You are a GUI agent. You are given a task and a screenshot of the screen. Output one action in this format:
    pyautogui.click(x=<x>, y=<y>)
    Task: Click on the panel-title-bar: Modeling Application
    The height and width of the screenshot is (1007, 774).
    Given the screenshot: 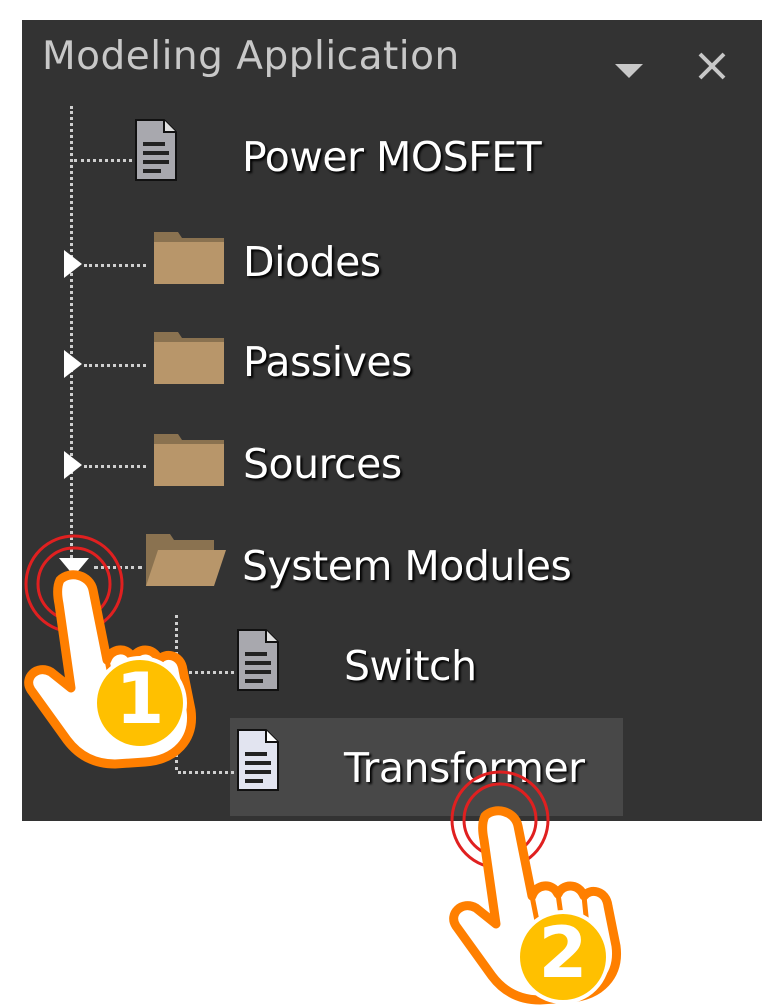 What is the action you would take?
    pyautogui.click(x=392, y=62)
    